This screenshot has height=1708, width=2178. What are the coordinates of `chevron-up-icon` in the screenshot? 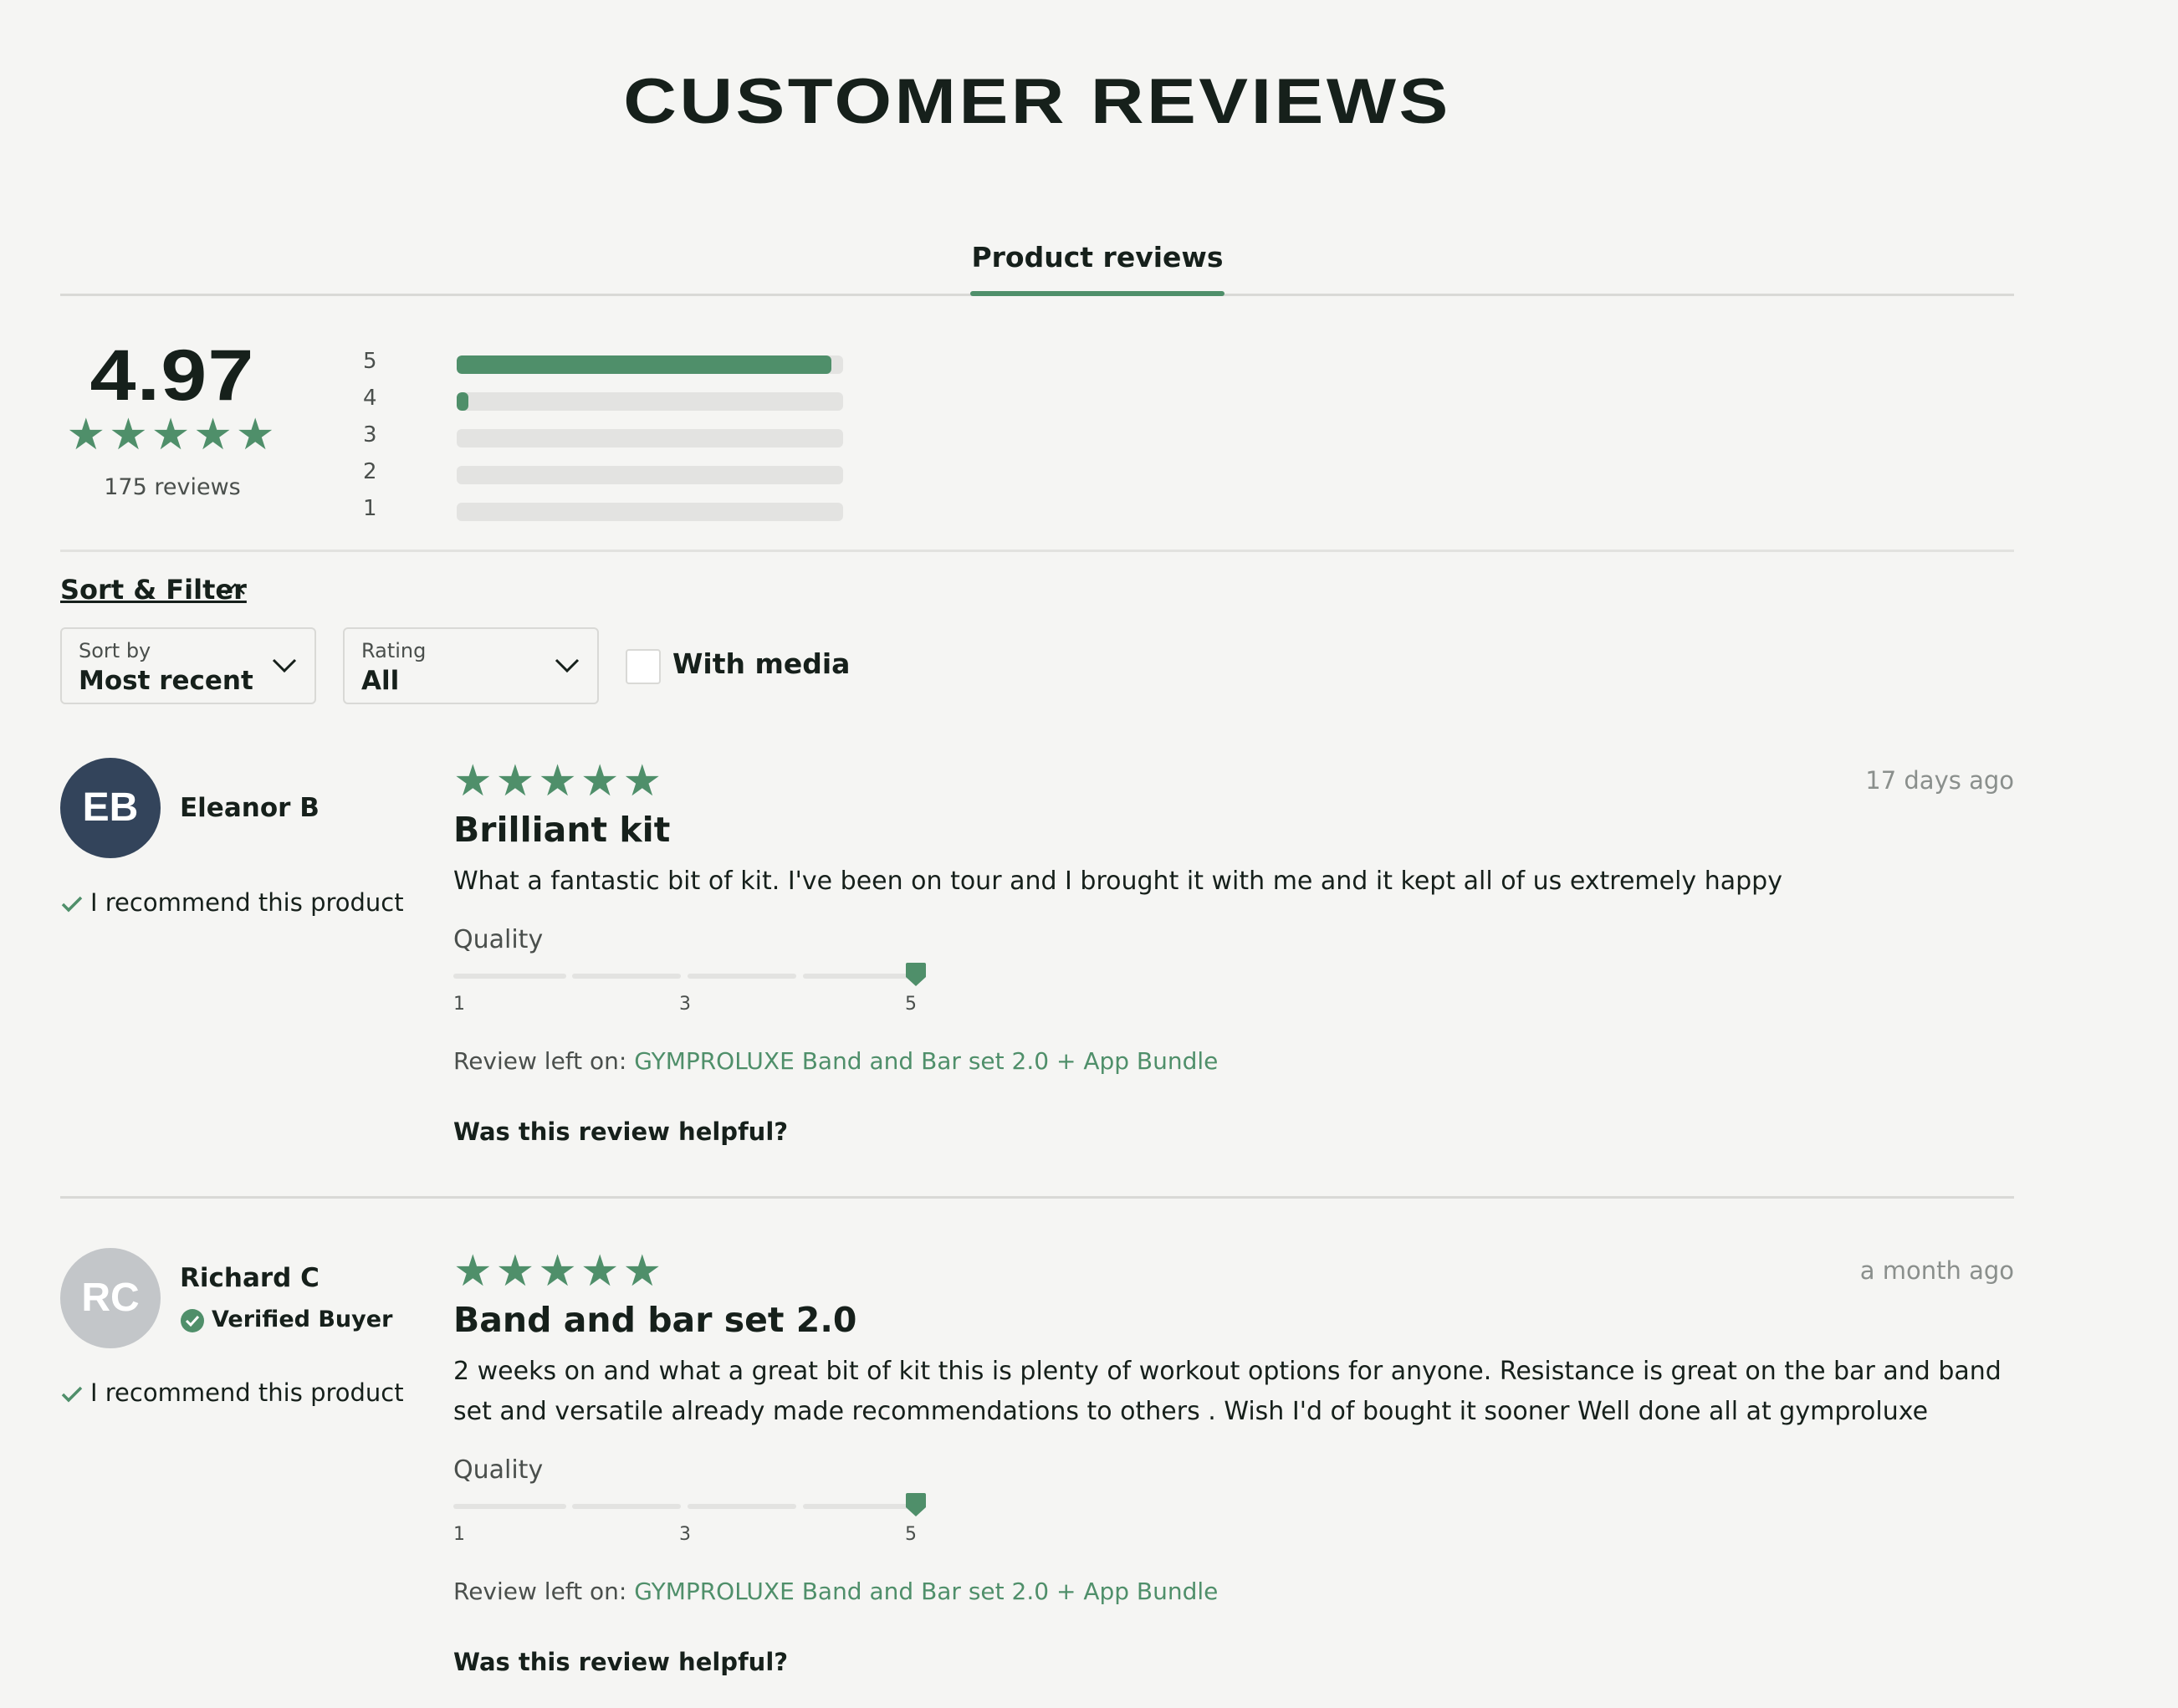 It's located at (235, 589).